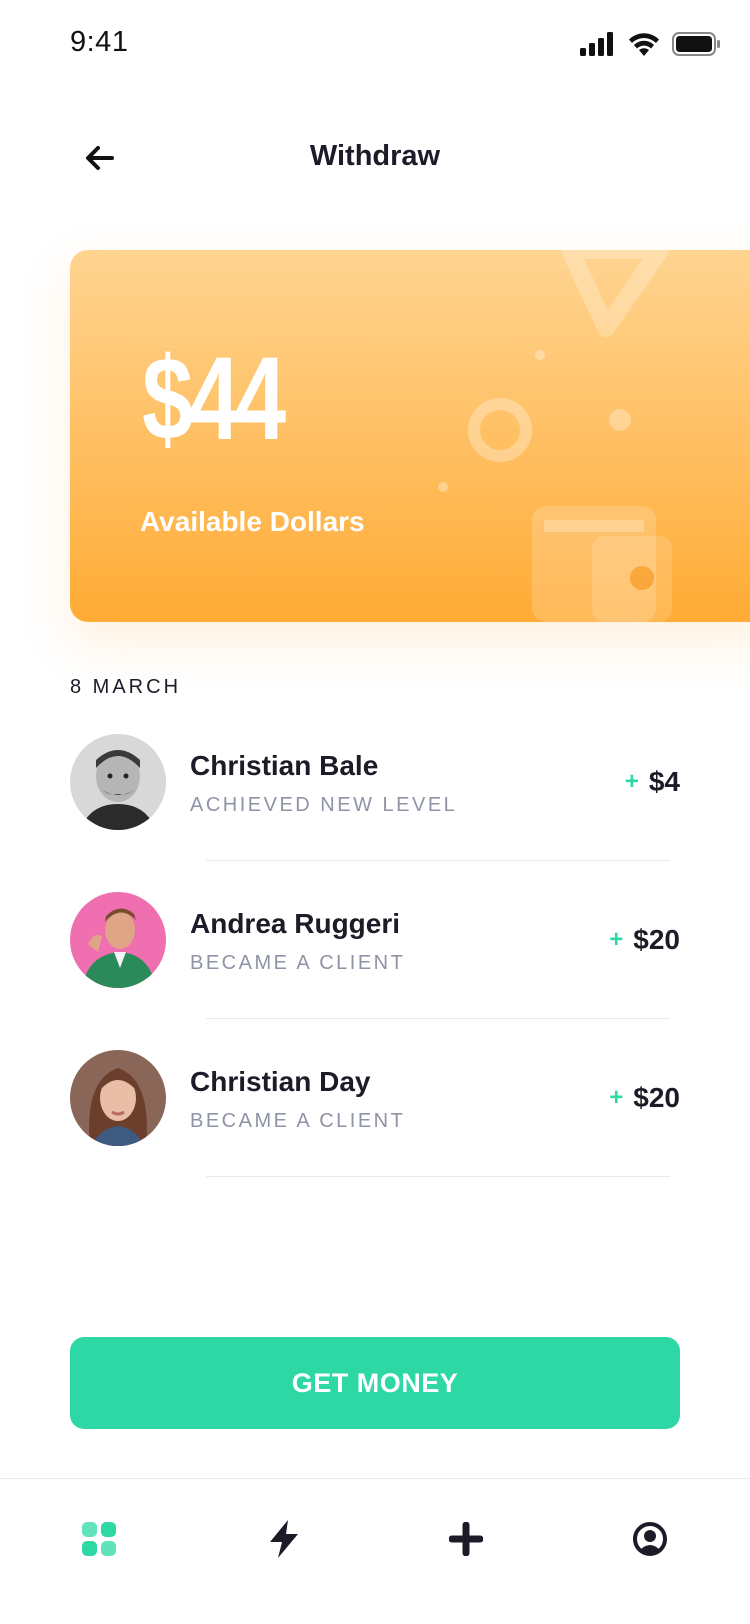 This screenshot has height=1624, width=750. I want to click on wifi-icon, so click(644, 46).